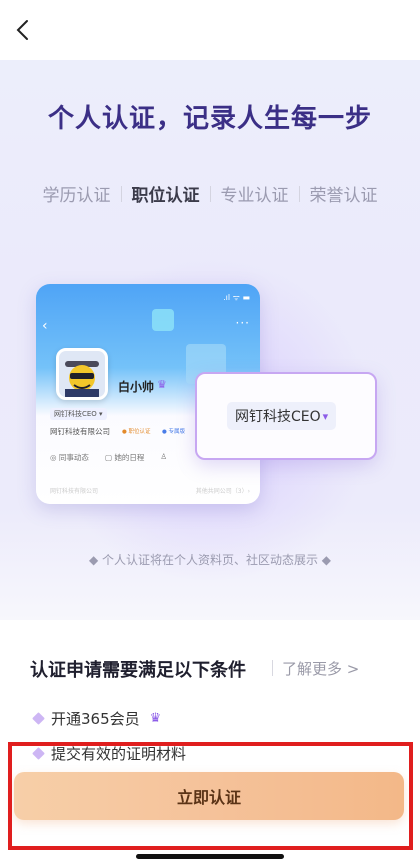 This screenshot has height=866, width=420. Describe the element at coordinates (150, 490) in the screenshot. I see `preview-footer: 网钉科技有限公司 其他共同公司（3）›` at that location.